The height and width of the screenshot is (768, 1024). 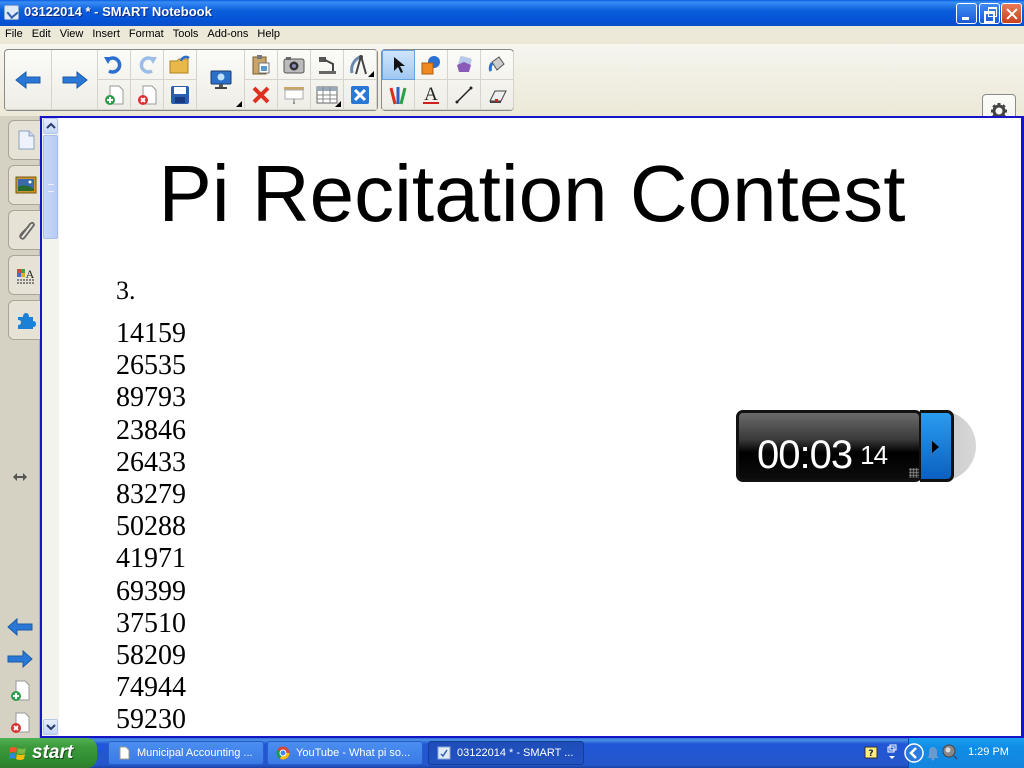 I want to click on screen-capture-button, so click(x=294, y=65).